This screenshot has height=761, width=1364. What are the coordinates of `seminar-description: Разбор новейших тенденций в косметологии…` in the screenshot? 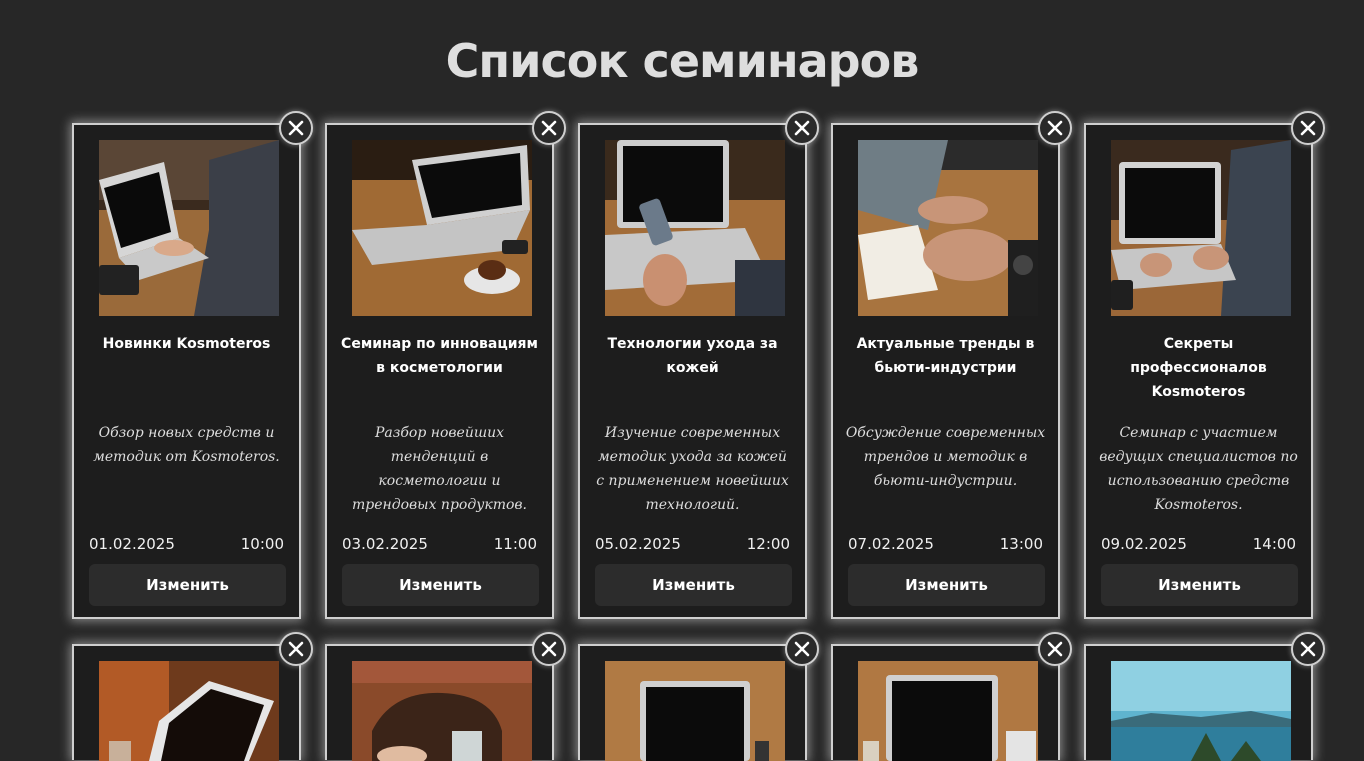 It's located at (439, 469).